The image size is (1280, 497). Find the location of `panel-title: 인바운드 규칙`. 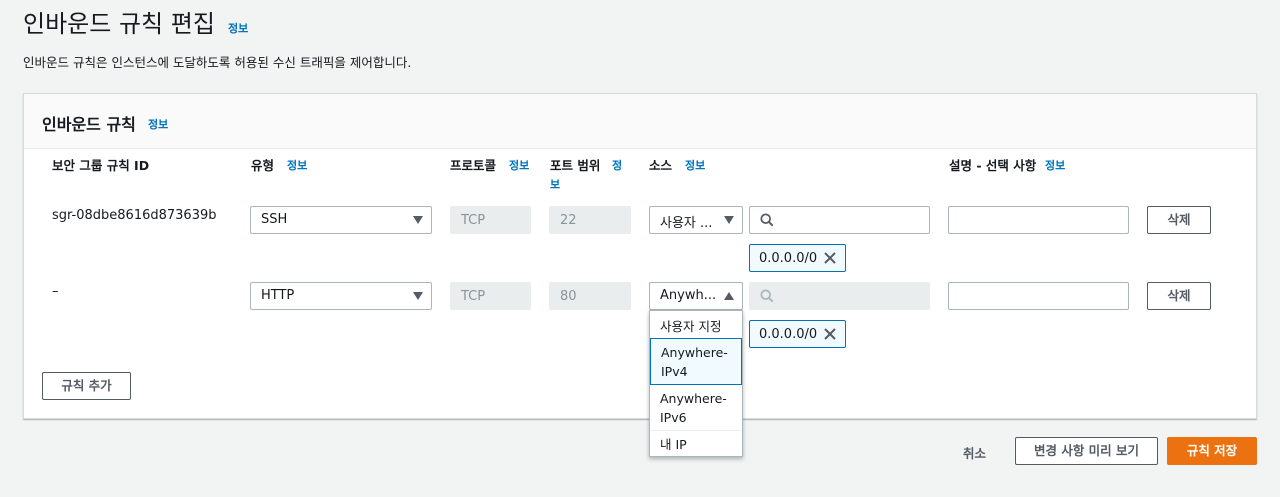

panel-title: 인바운드 규칙 is located at coordinates (89, 124).